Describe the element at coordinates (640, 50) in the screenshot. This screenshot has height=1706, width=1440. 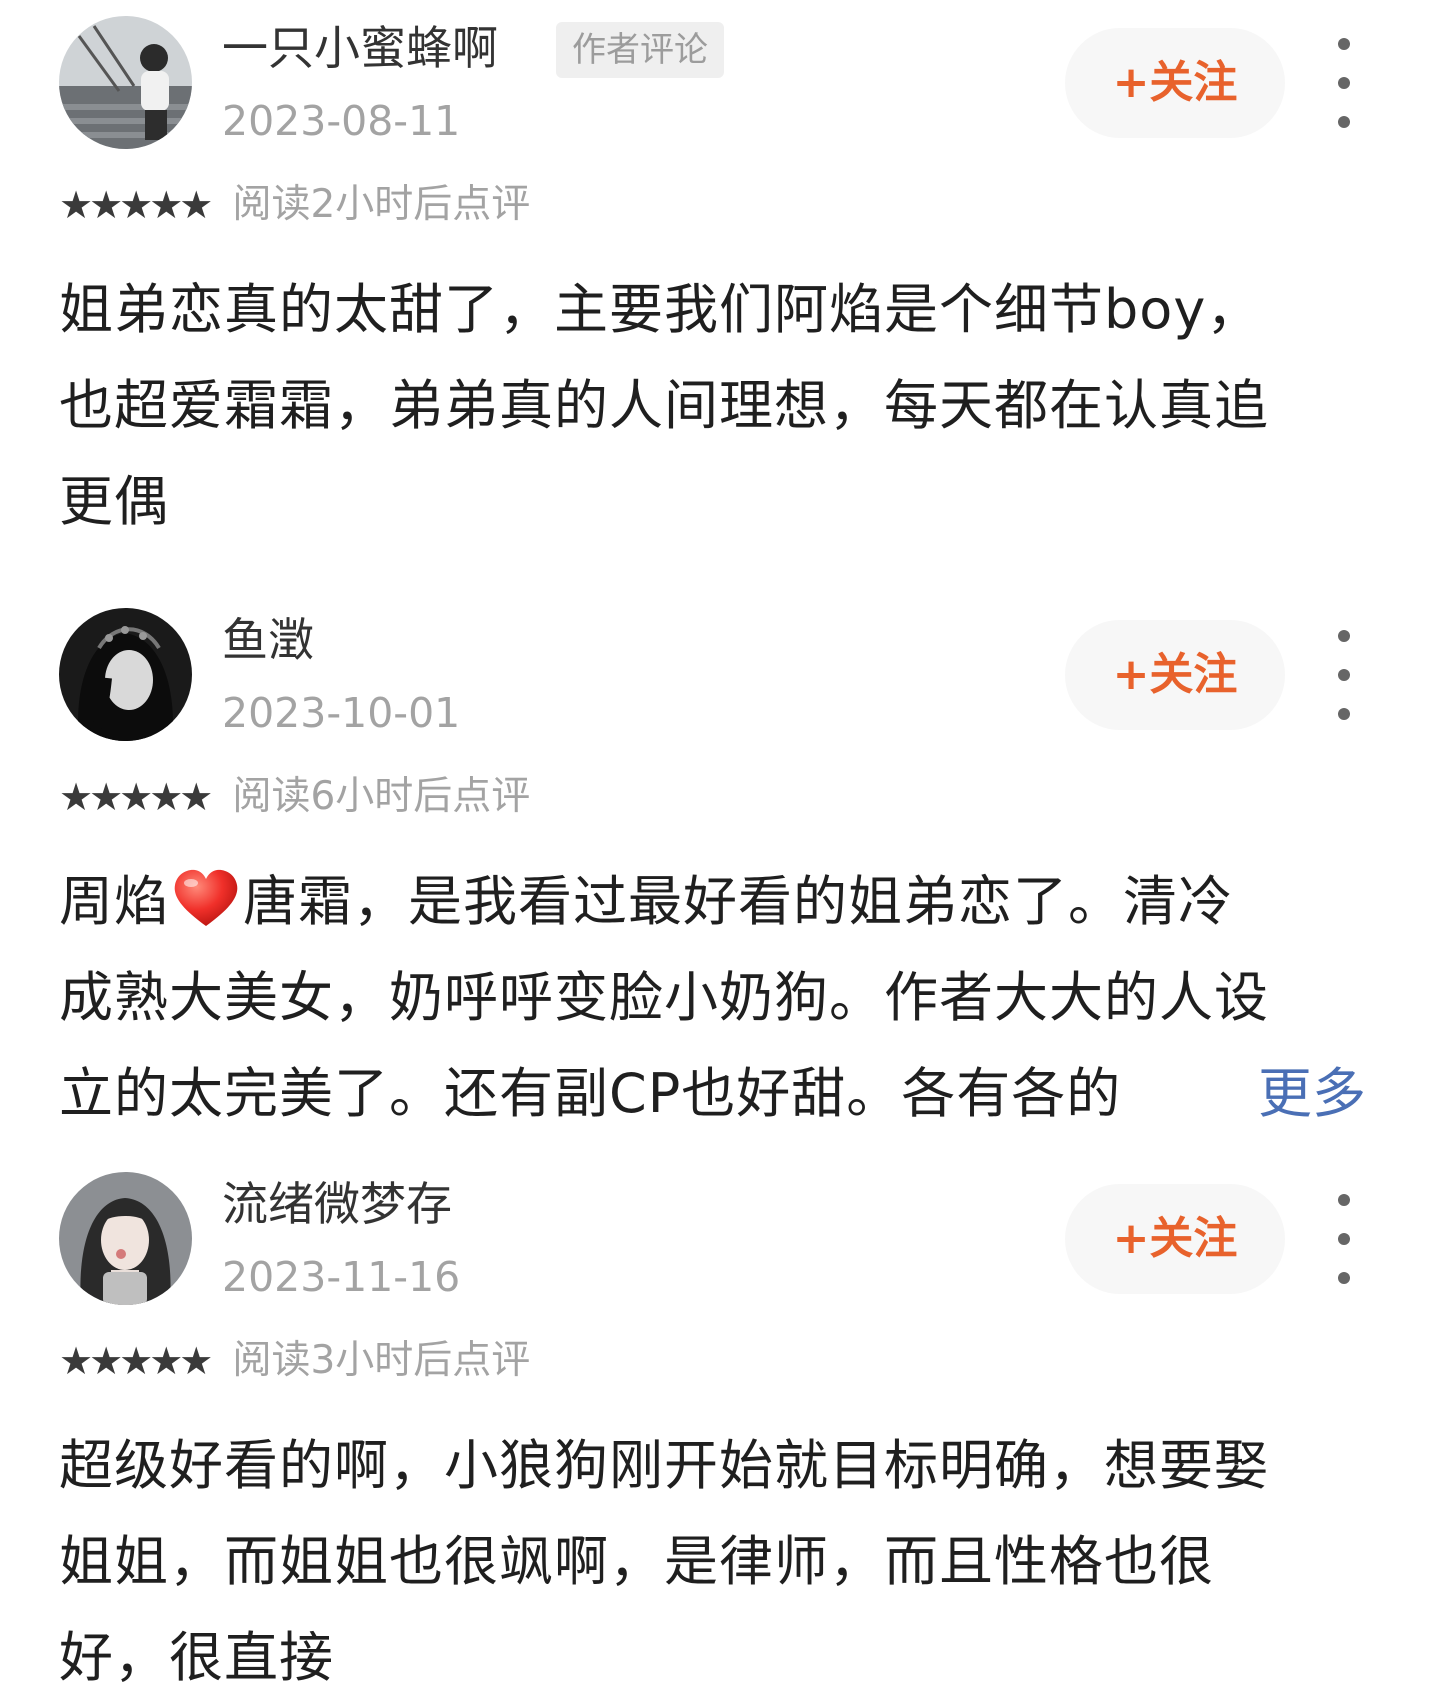
I see `author-comment-badge: 作者评论` at that location.